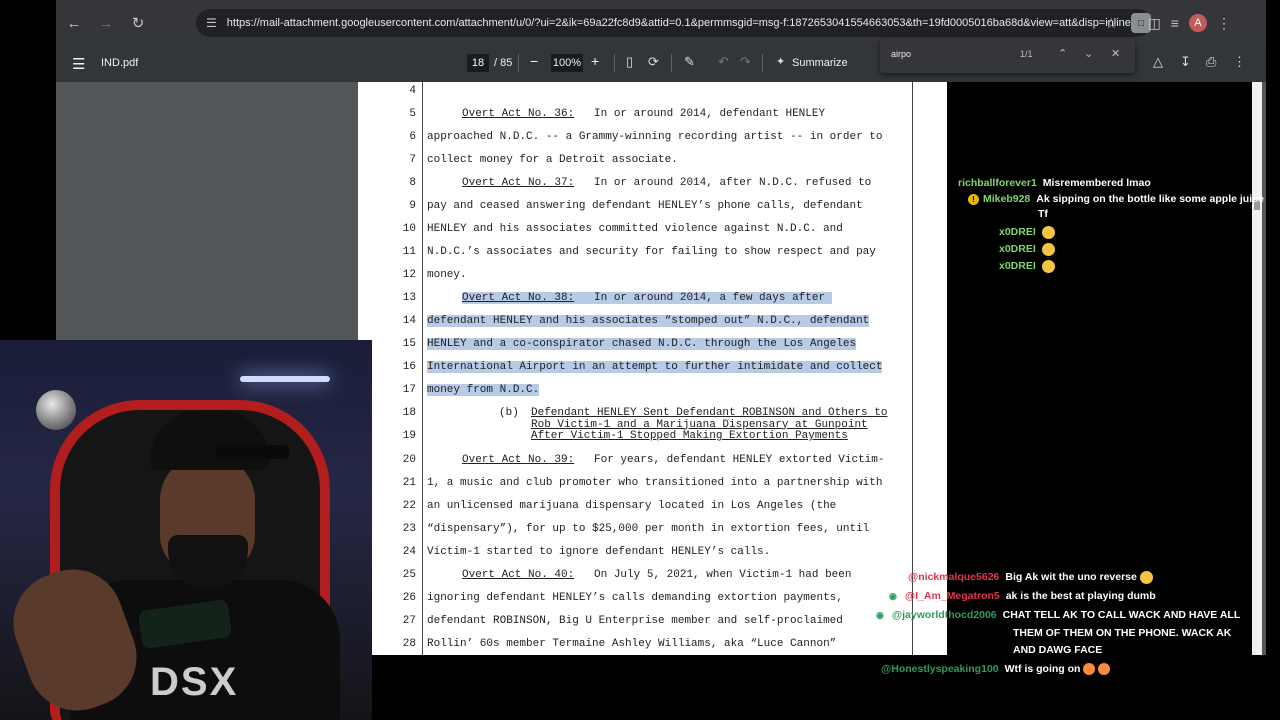 Image resolution: width=1280 pixels, height=720 pixels. I want to click on cap-brim, so click(252, 452).